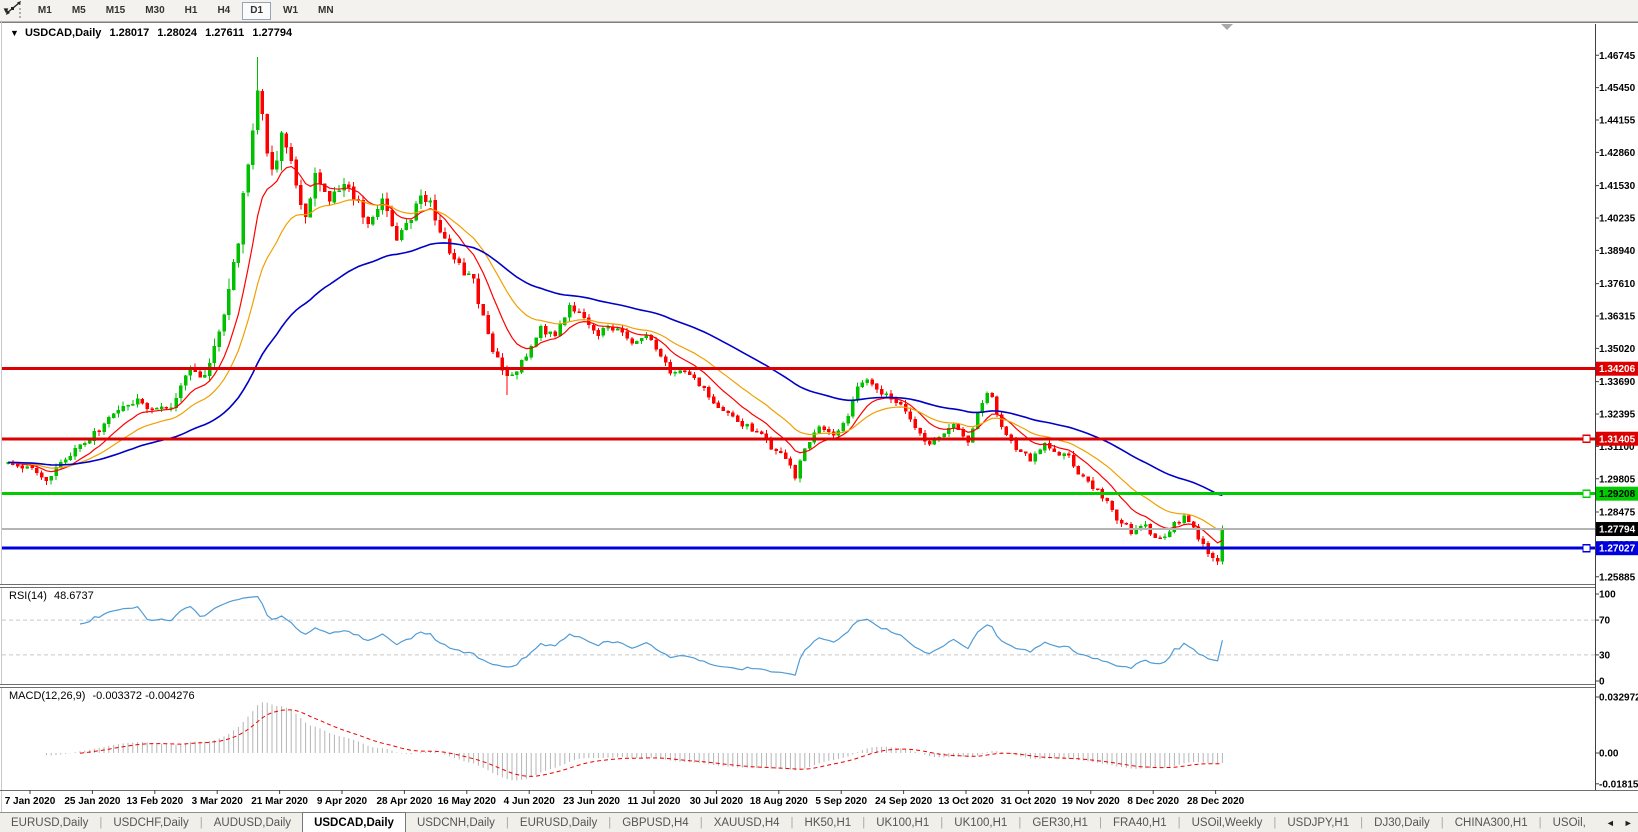  What do you see at coordinates (73, 596) in the screenshot?
I see `rsi-value: 48.6737` at bounding box center [73, 596].